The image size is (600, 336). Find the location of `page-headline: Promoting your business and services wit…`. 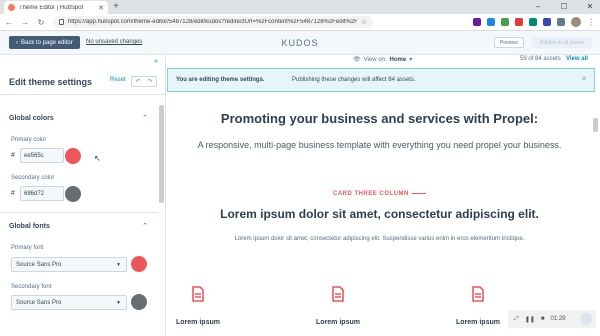

page-headline: Promoting your business and services wit… is located at coordinates (379, 118).